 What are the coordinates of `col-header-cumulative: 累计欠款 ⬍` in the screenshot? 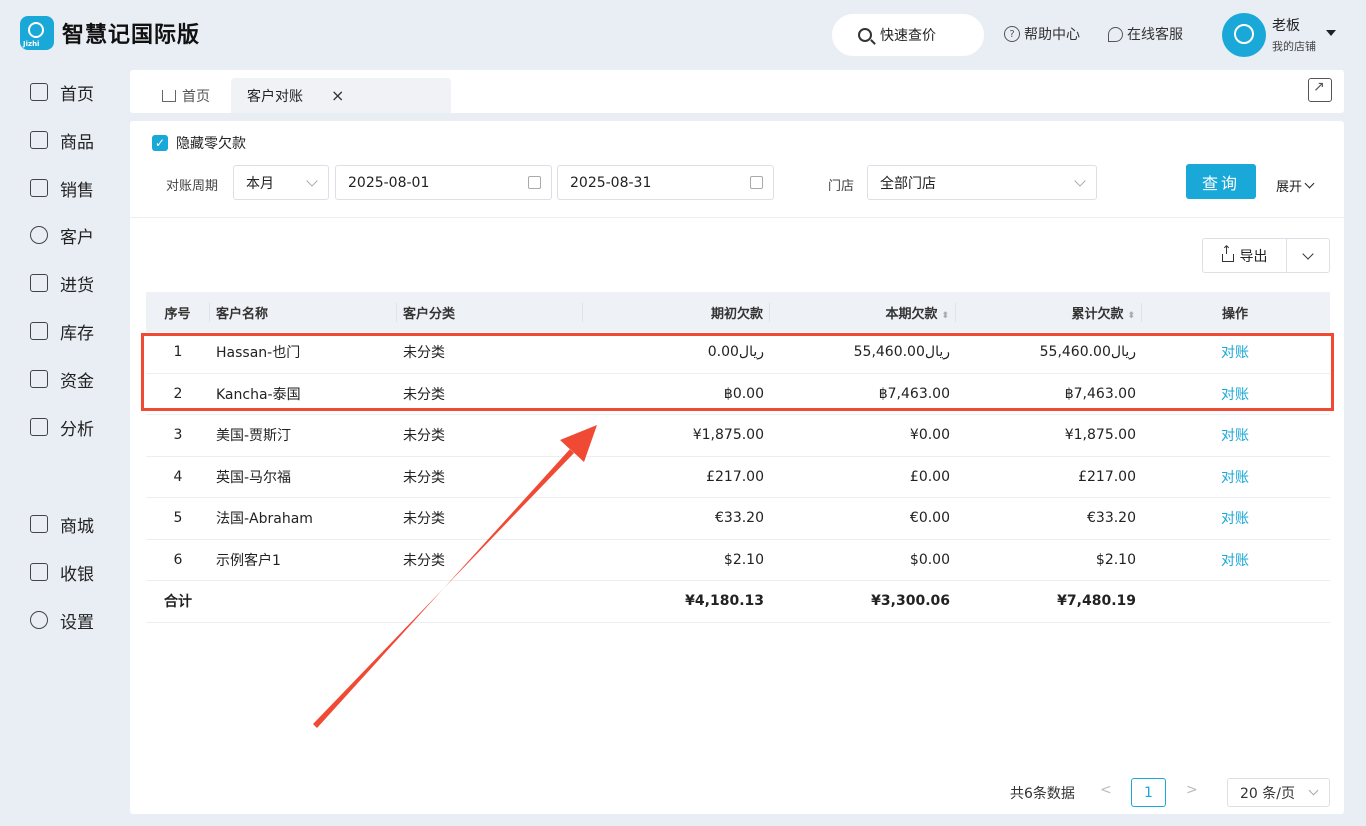 It's located at (1049, 312).